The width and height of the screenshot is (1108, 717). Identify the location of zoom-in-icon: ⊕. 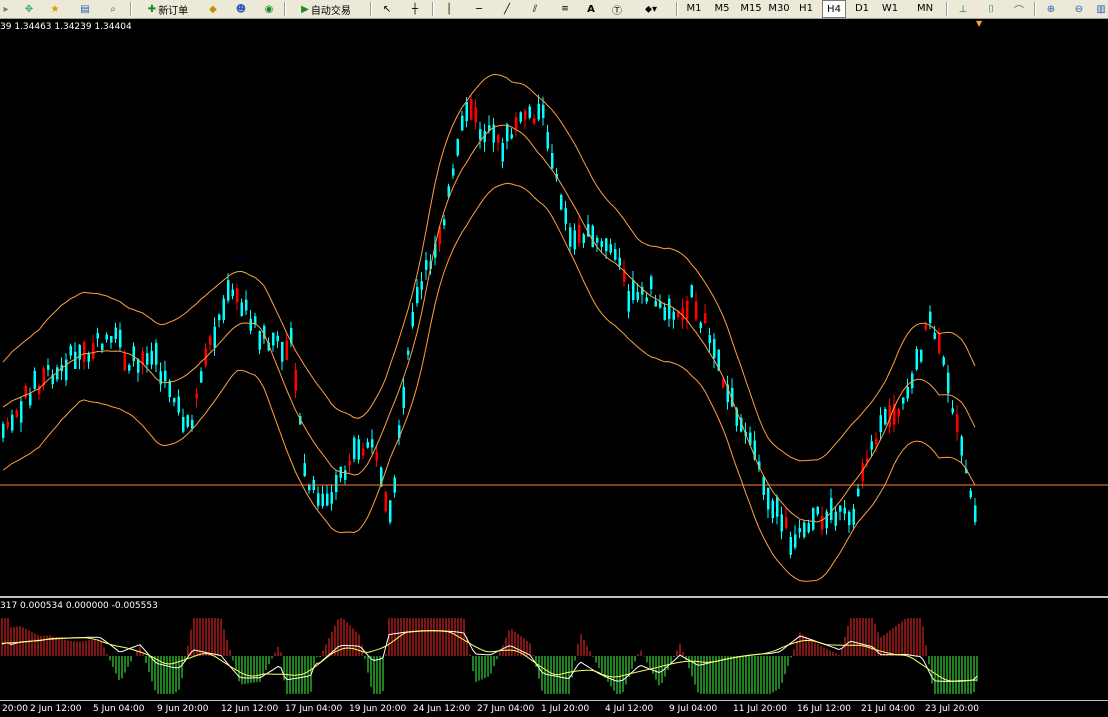
(1051, 9).